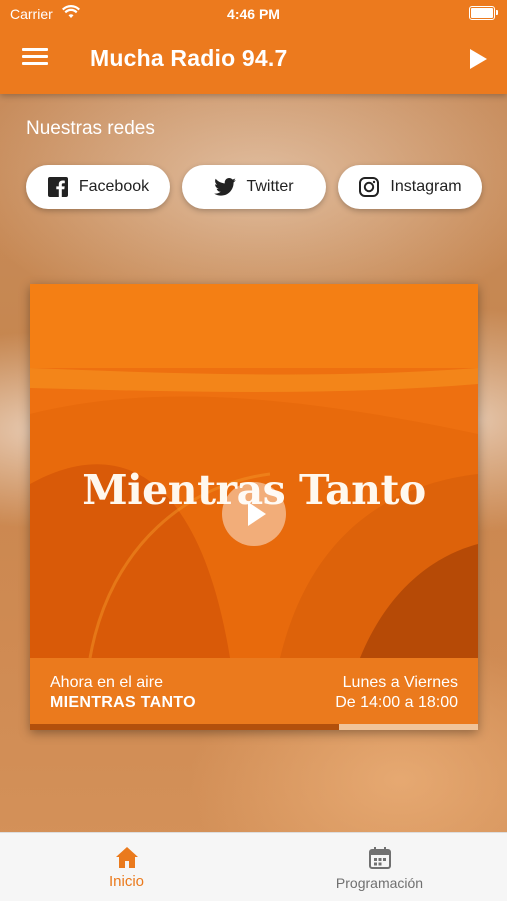 The width and height of the screenshot is (507, 901). Describe the element at coordinates (254, 514) in the screenshot. I see `play-overlay-icon` at that location.